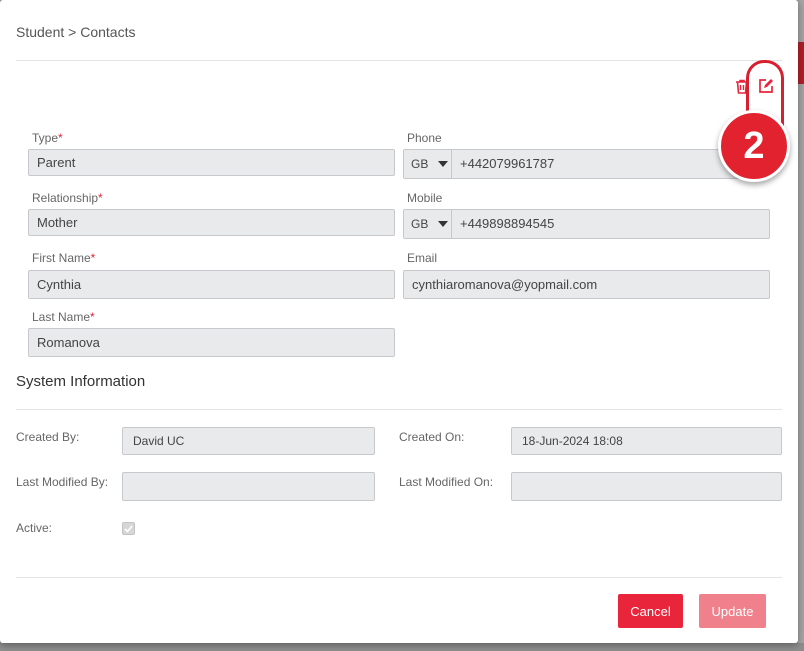 The width and height of the screenshot is (804, 651). I want to click on active-label: Active:, so click(34, 528).